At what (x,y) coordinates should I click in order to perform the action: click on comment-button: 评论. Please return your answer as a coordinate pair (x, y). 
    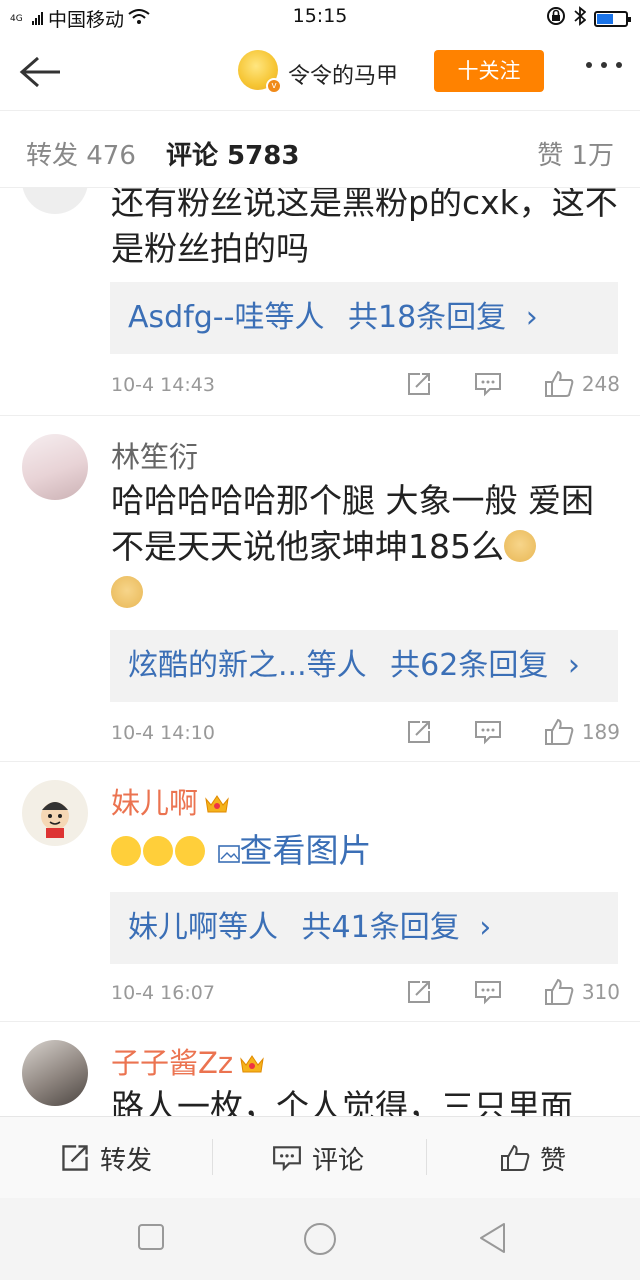
    Looking at the image, I should click on (318, 1158).